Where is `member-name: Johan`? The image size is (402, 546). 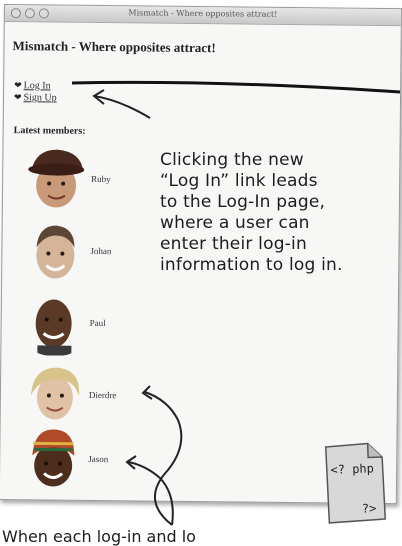
member-name: Johan is located at coordinates (101, 251).